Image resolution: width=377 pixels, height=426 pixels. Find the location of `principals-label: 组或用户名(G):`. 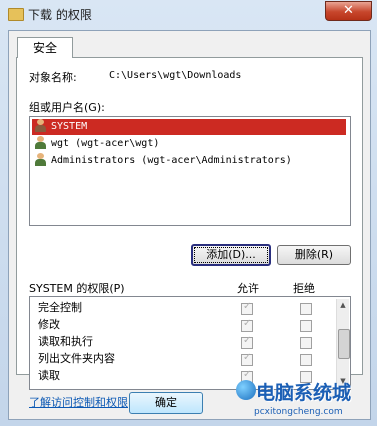

principals-label: 组或用户名(G): is located at coordinates (67, 107).